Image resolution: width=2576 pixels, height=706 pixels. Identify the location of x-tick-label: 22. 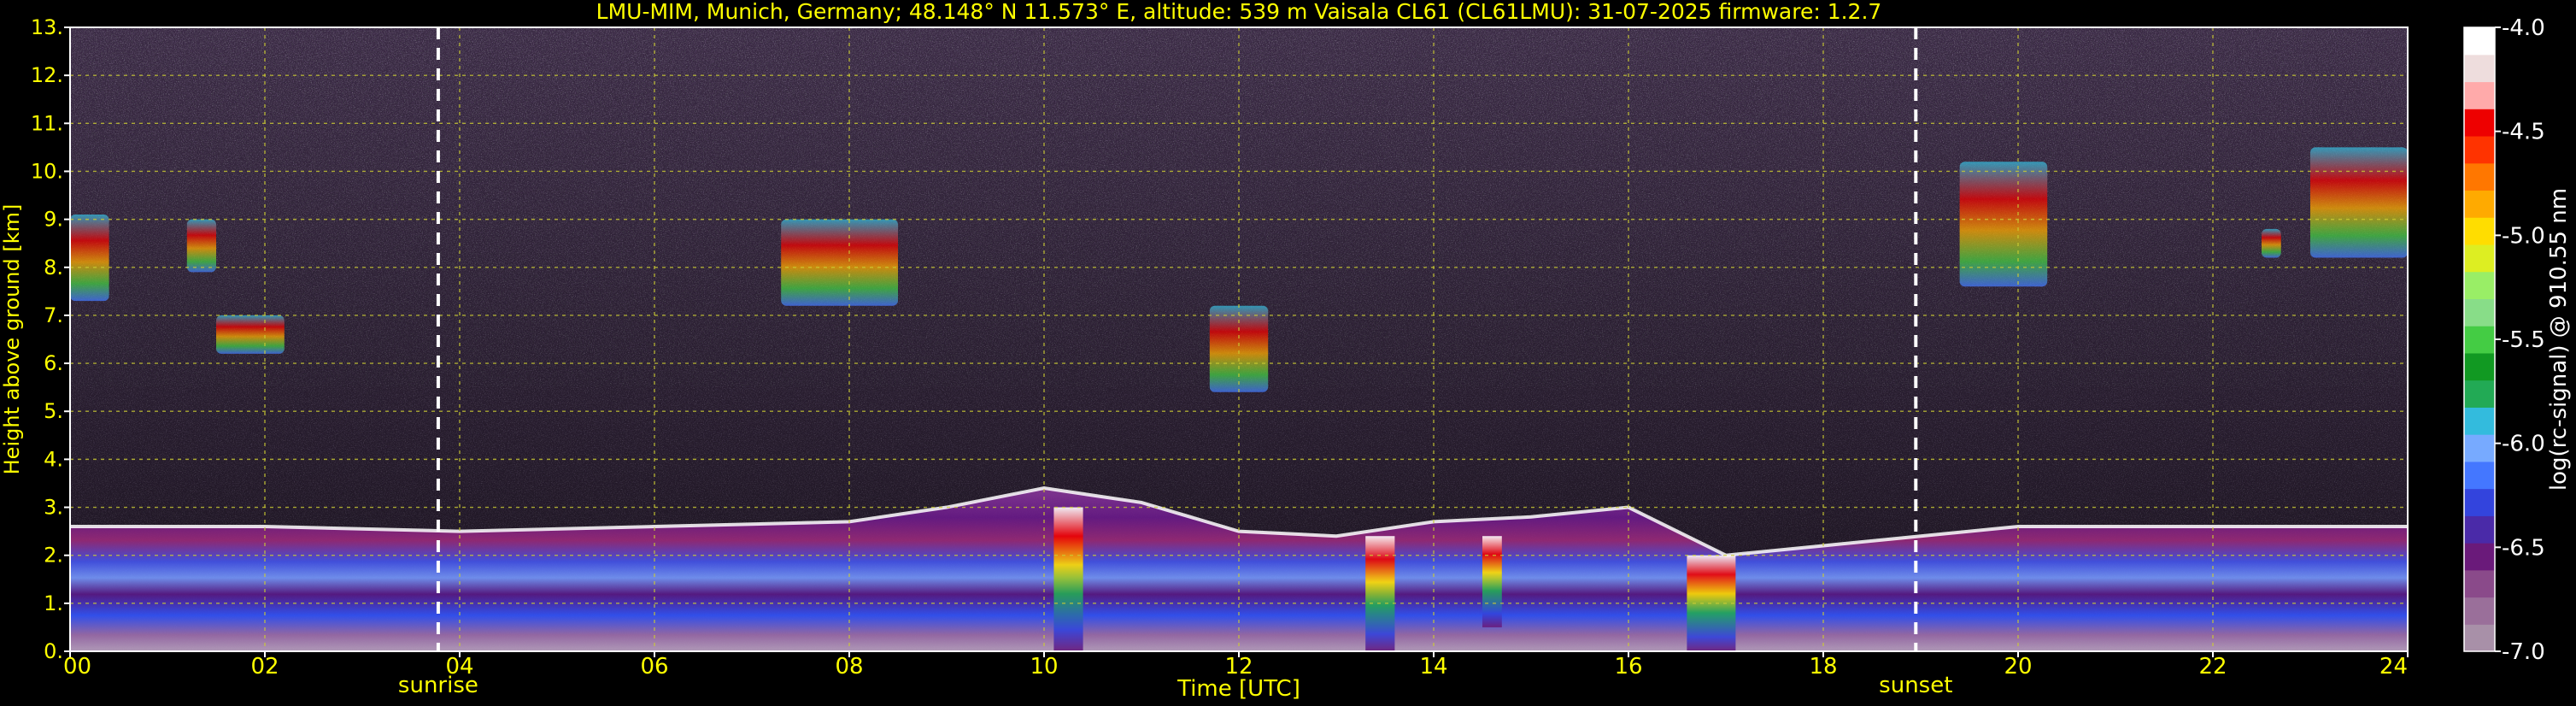
(2212, 667).